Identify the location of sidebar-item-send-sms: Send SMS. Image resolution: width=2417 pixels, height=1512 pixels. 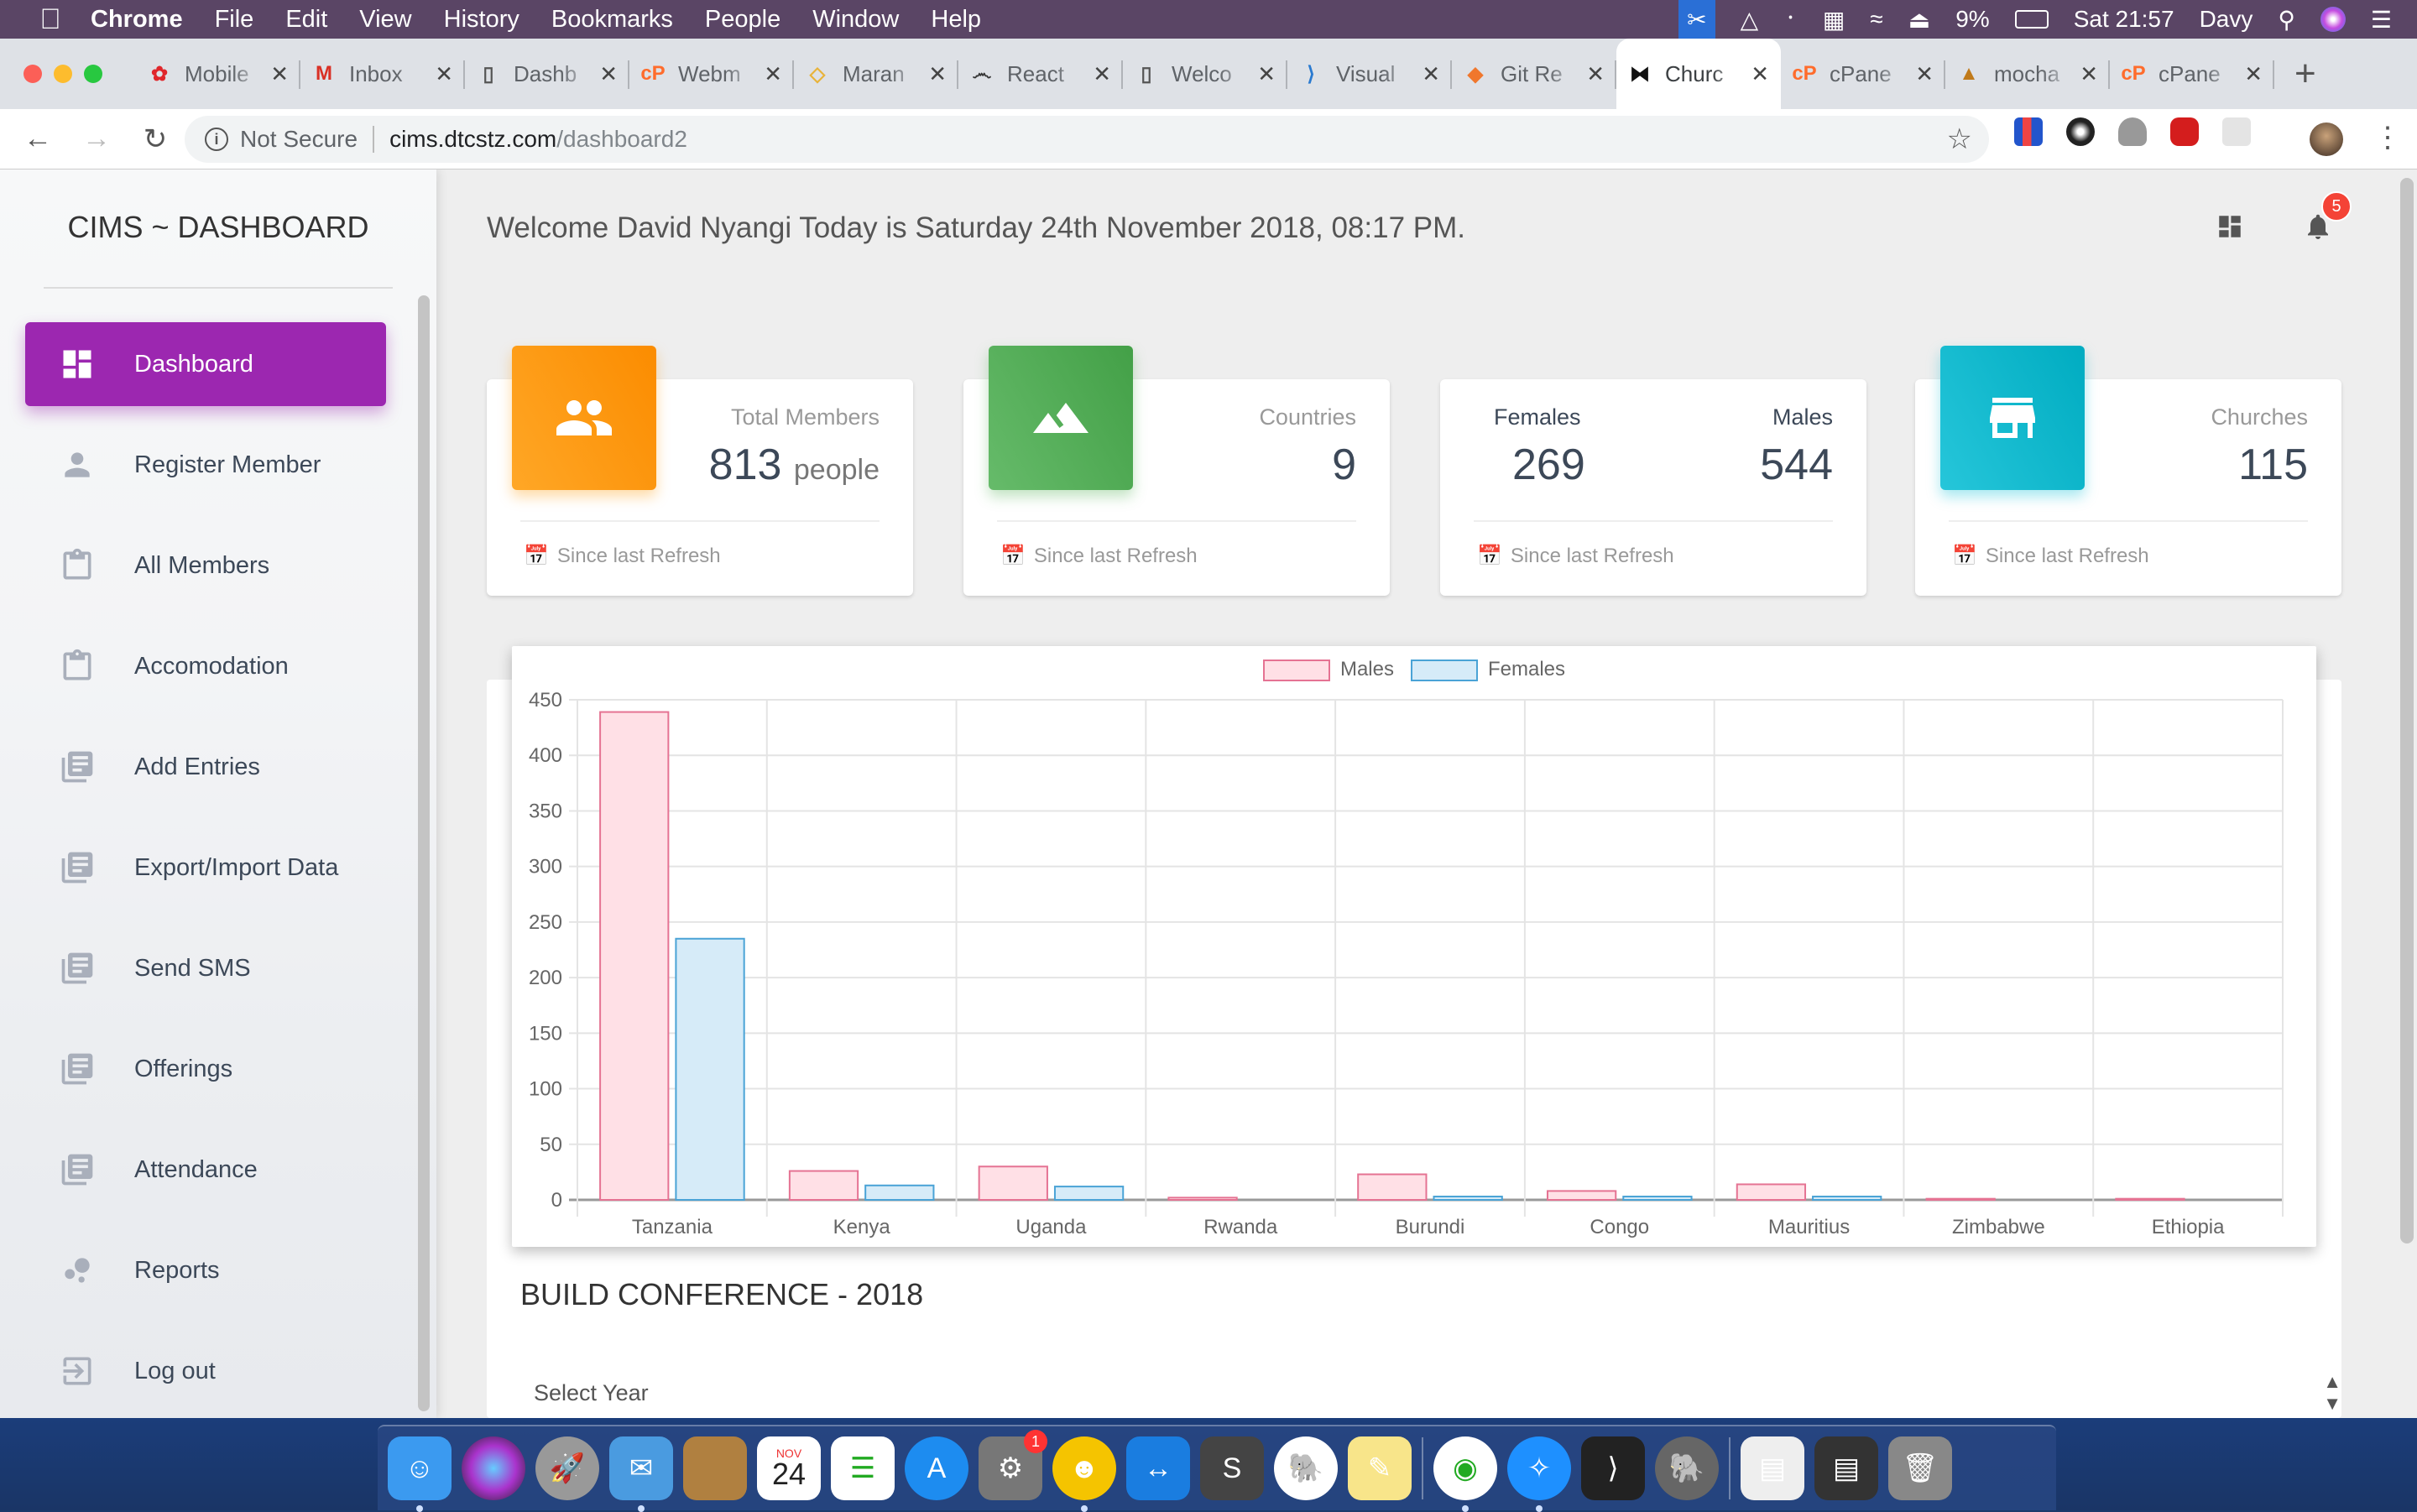
(205, 968).